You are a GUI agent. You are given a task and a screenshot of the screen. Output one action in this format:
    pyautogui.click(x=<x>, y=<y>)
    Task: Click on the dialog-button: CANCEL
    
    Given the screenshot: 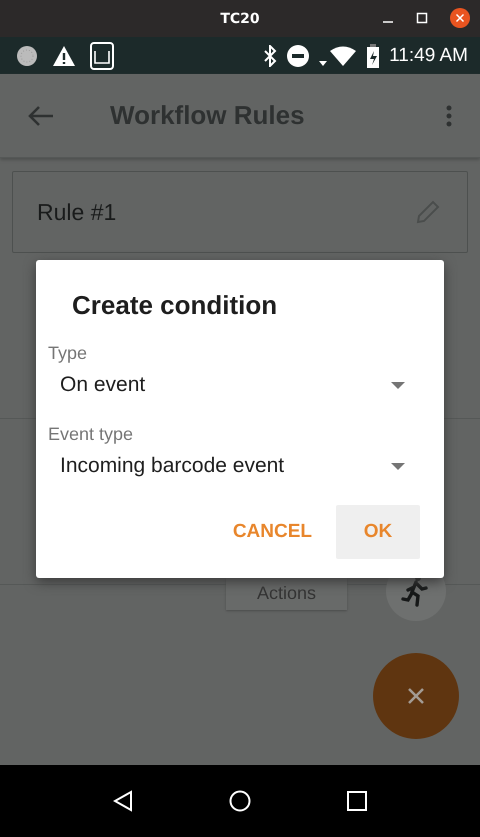 What is the action you would take?
    pyautogui.click(x=272, y=532)
    